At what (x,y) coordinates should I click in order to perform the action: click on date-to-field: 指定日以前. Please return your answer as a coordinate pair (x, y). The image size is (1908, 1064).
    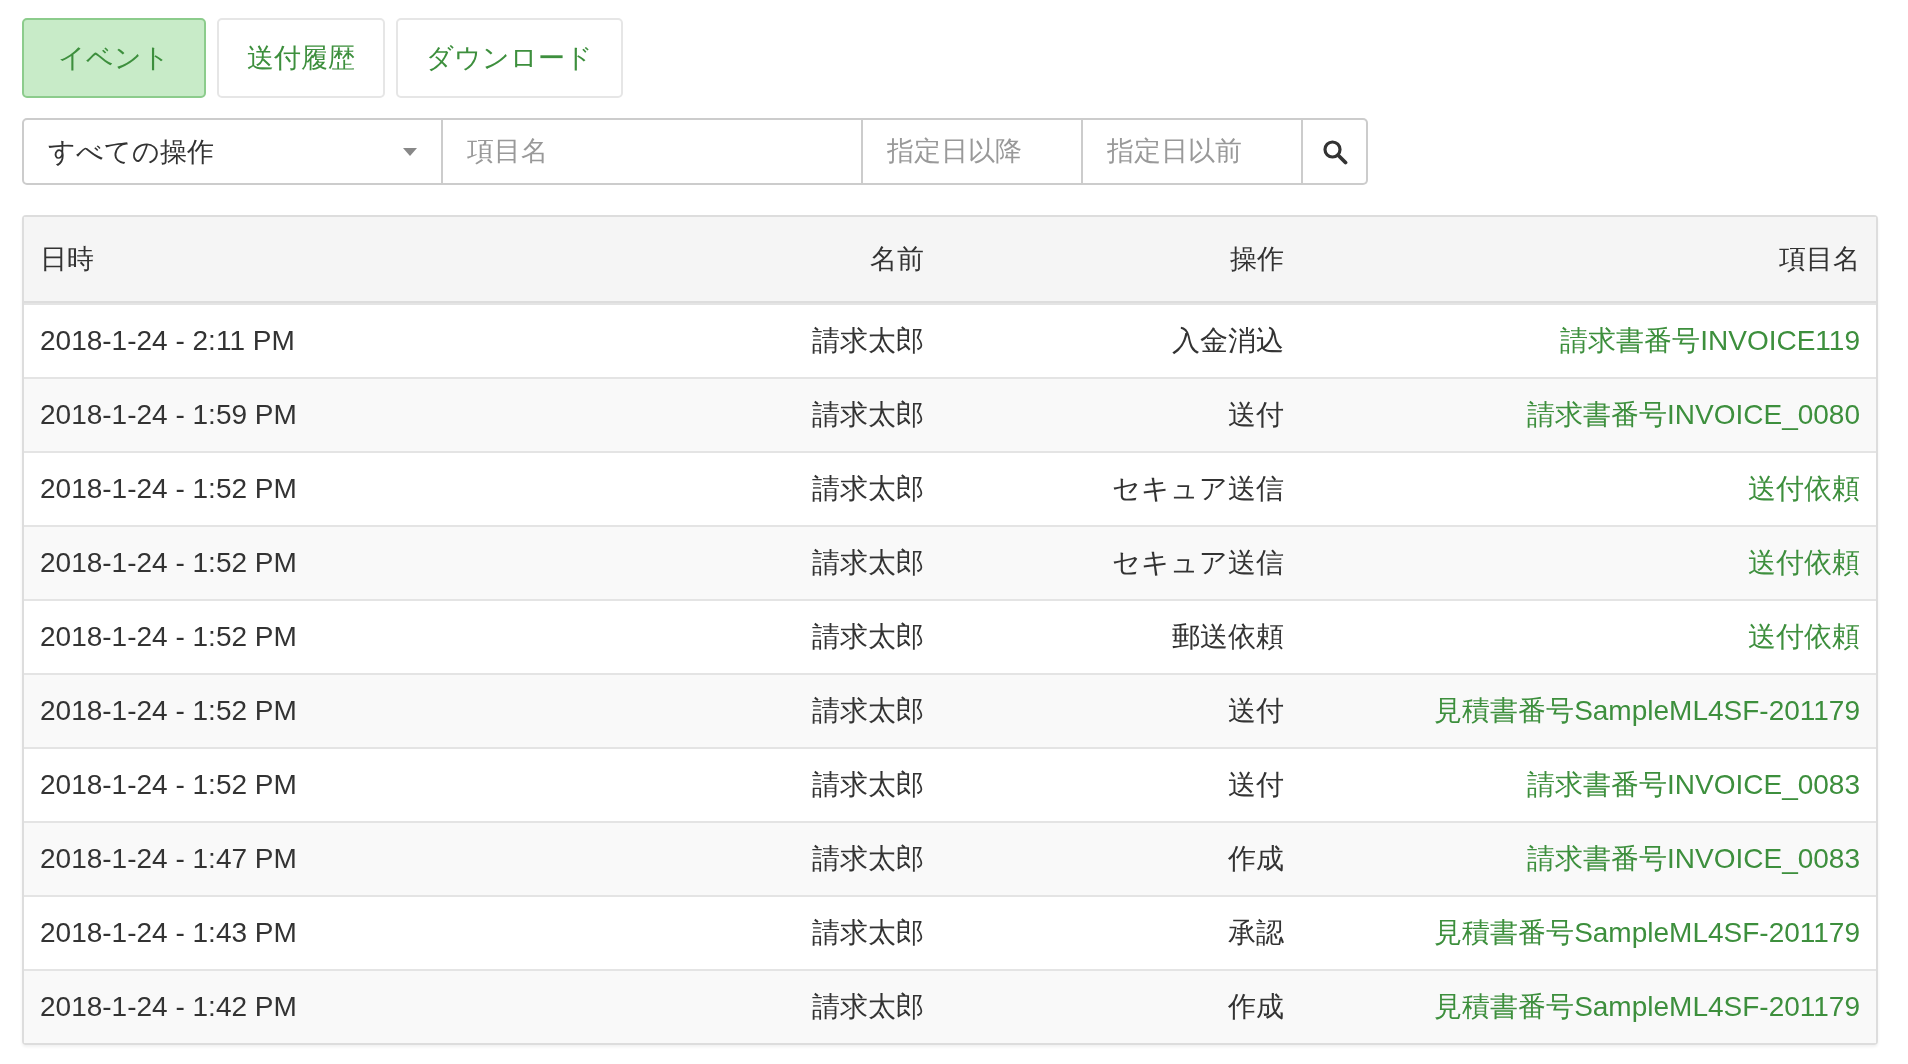
    Looking at the image, I should click on (1193, 151).